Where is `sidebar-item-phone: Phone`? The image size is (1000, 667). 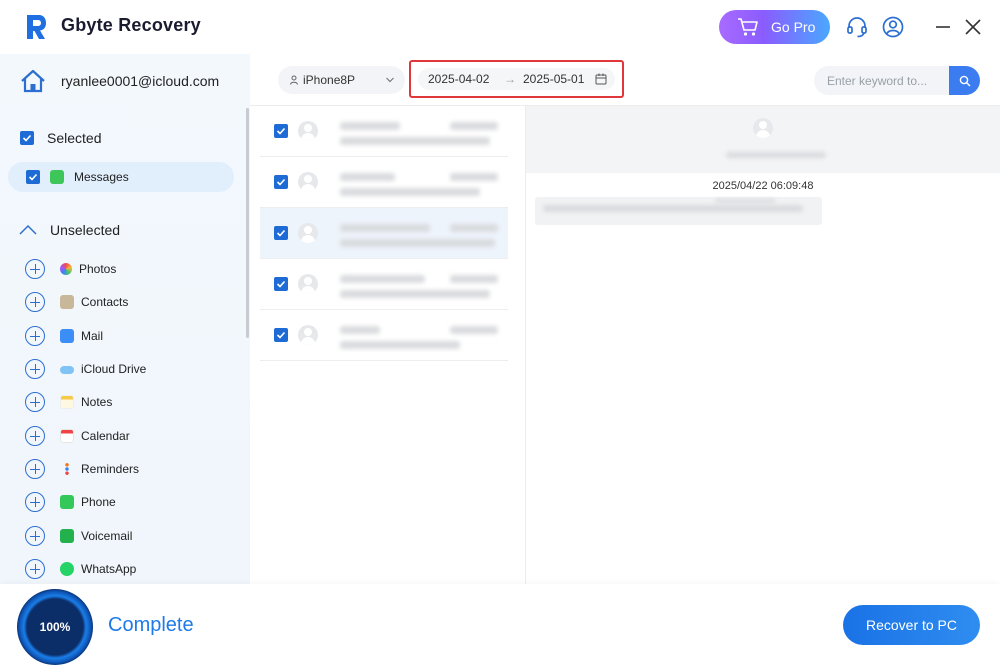
sidebar-item-phone: Phone is located at coordinates (70, 502).